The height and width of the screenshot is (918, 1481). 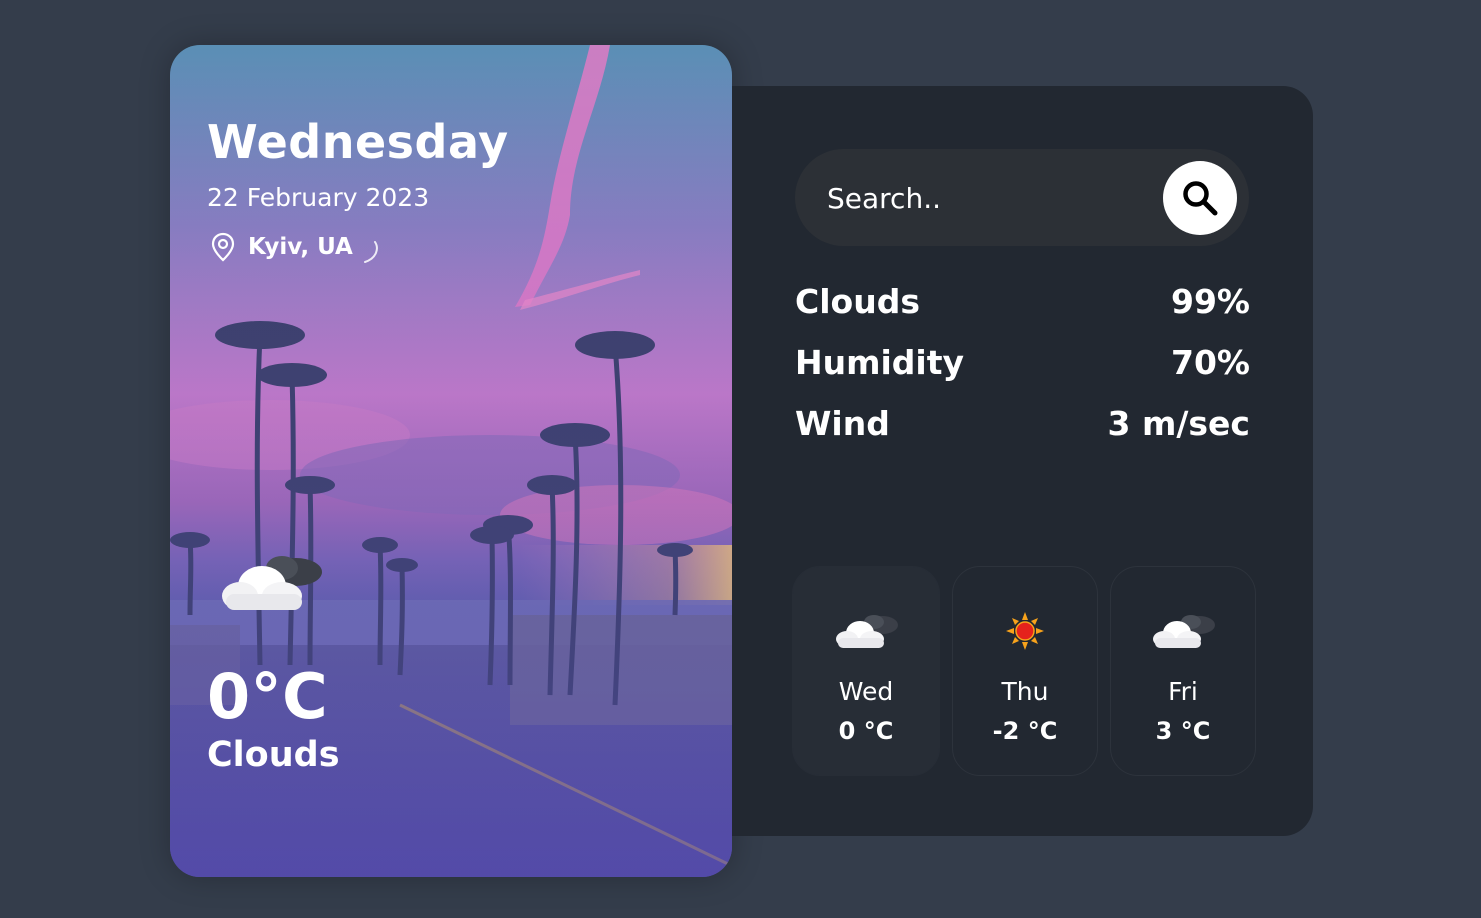 I want to click on stat-value: 70%, so click(x=1210, y=362).